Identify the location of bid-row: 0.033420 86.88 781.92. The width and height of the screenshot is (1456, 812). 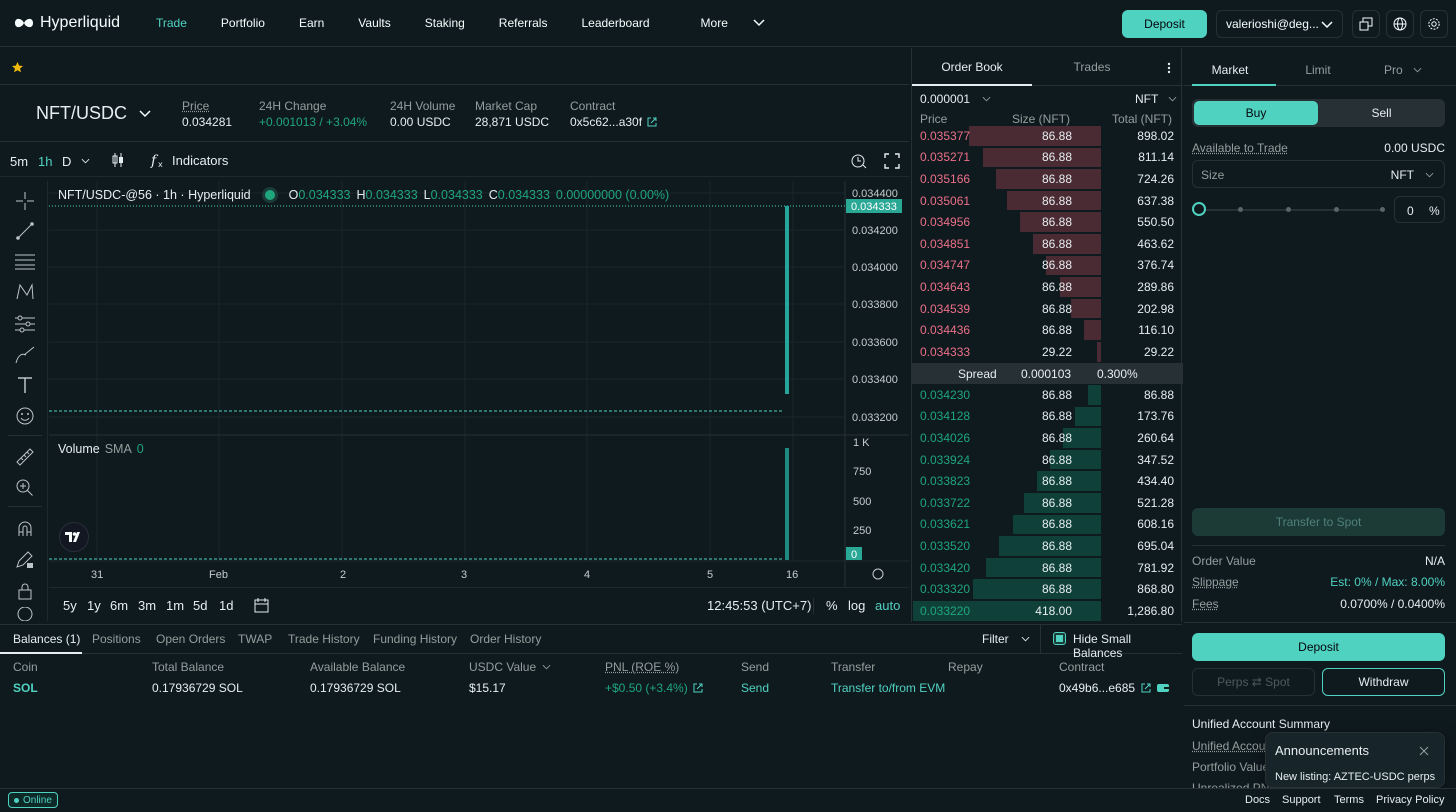
(1047, 568).